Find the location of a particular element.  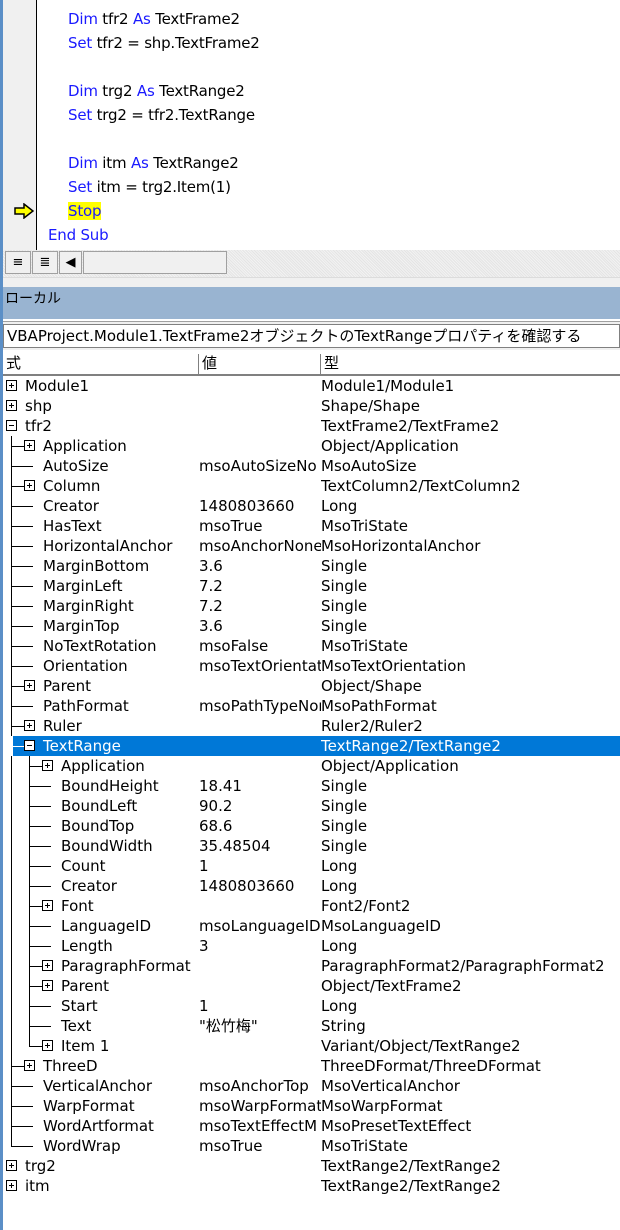

locals-row: Text "松竹梅" String is located at coordinates (311, 1026).